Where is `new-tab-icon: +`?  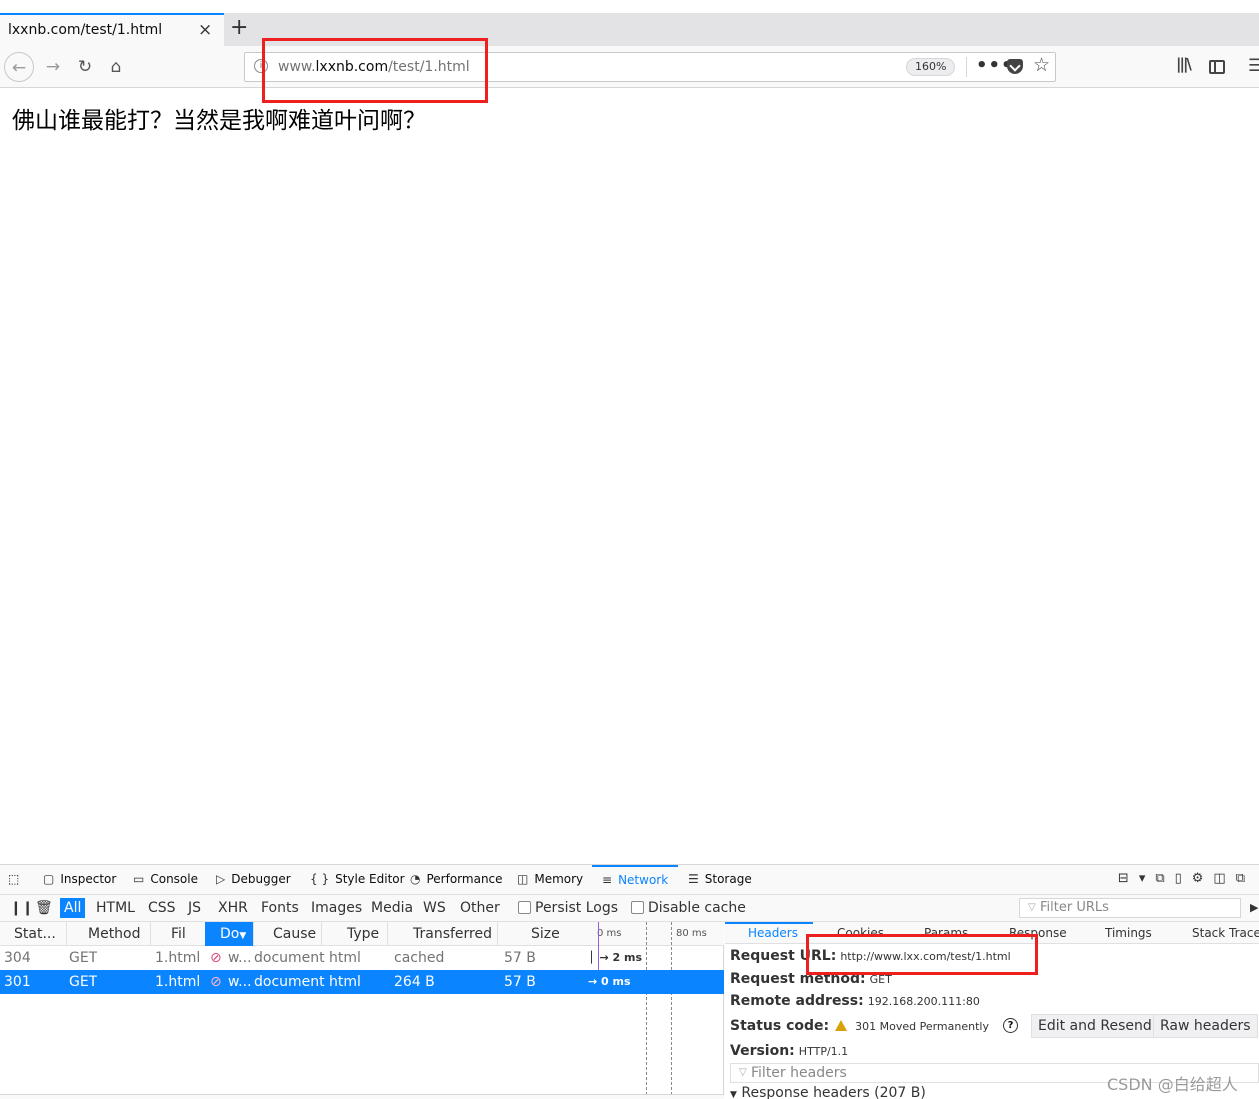
new-tab-icon: + is located at coordinates (239, 28).